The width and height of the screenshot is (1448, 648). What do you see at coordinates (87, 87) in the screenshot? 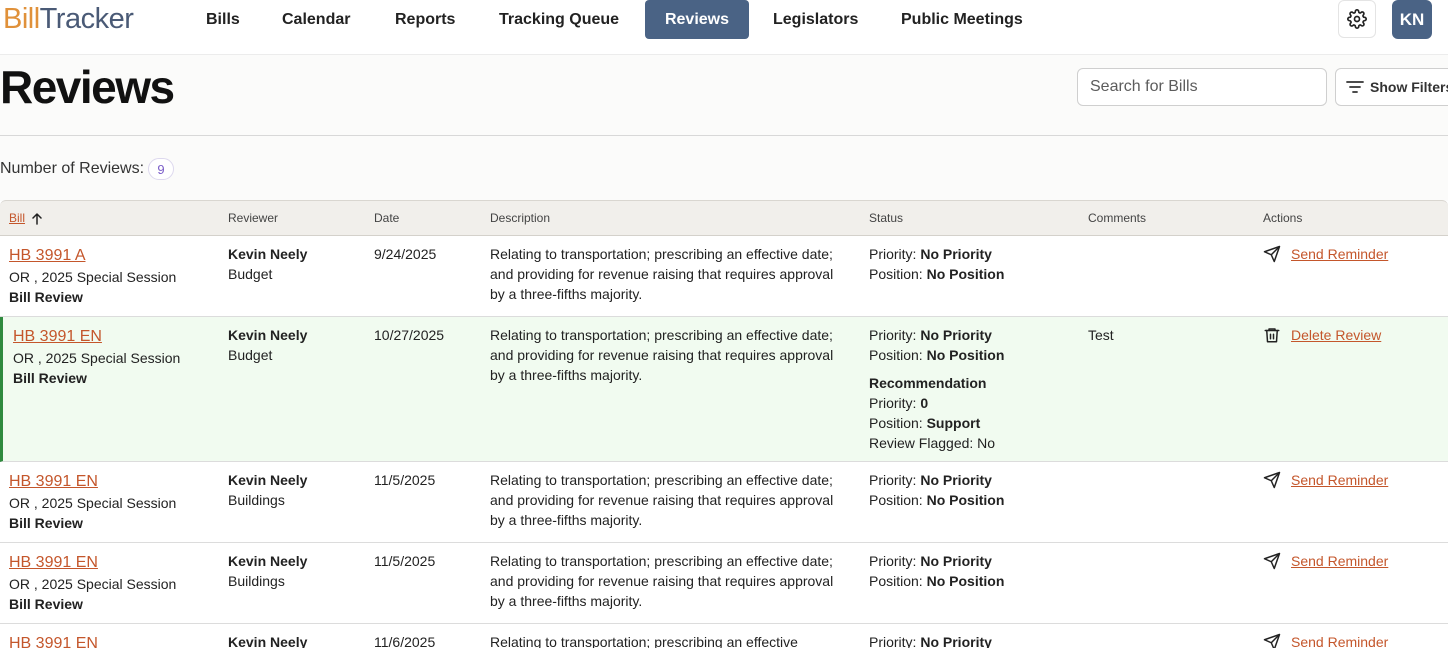
I see `page-title: Reviews` at bounding box center [87, 87].